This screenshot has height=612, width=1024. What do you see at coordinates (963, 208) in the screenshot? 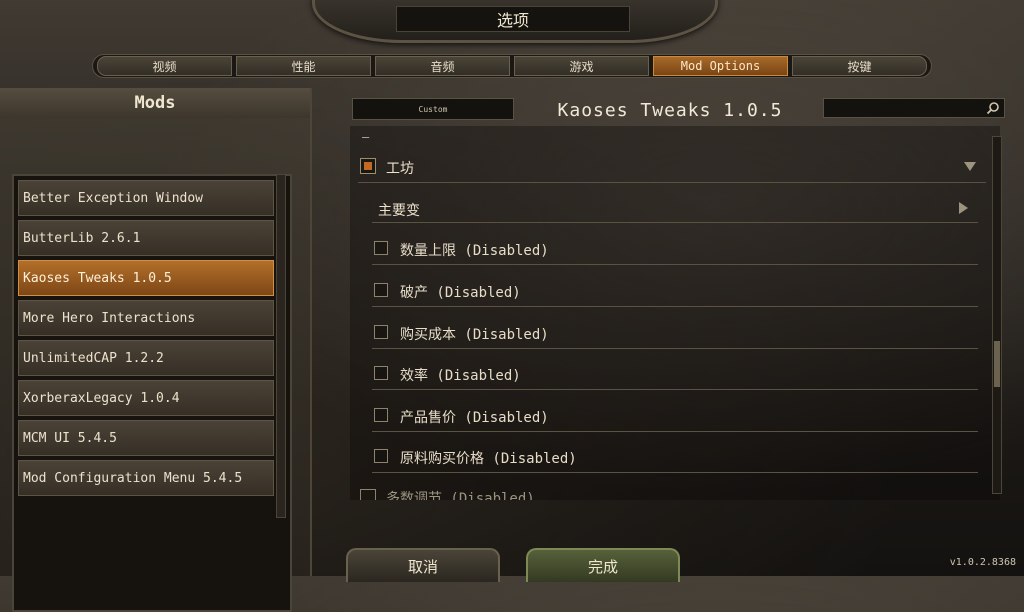
I see `chevron-right-icon` at bounding box center [963, 208].